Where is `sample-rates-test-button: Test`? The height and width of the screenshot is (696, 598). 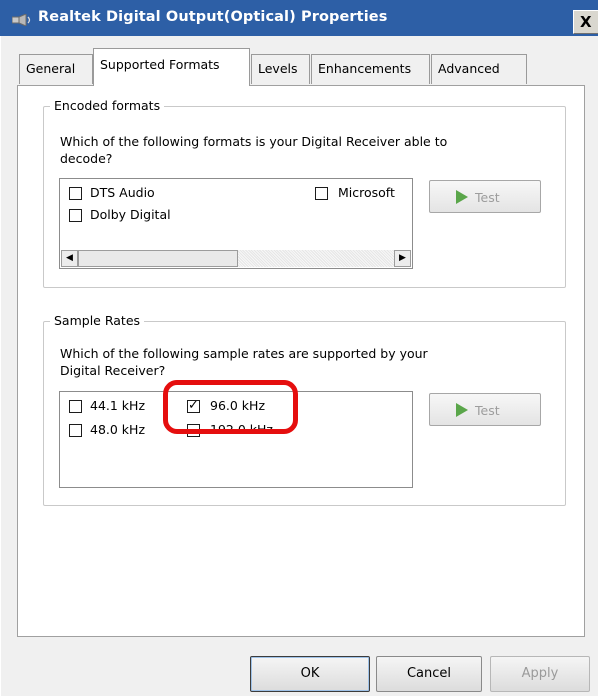 sample-rates-test-button: Test is located at coordinates (485, 409).